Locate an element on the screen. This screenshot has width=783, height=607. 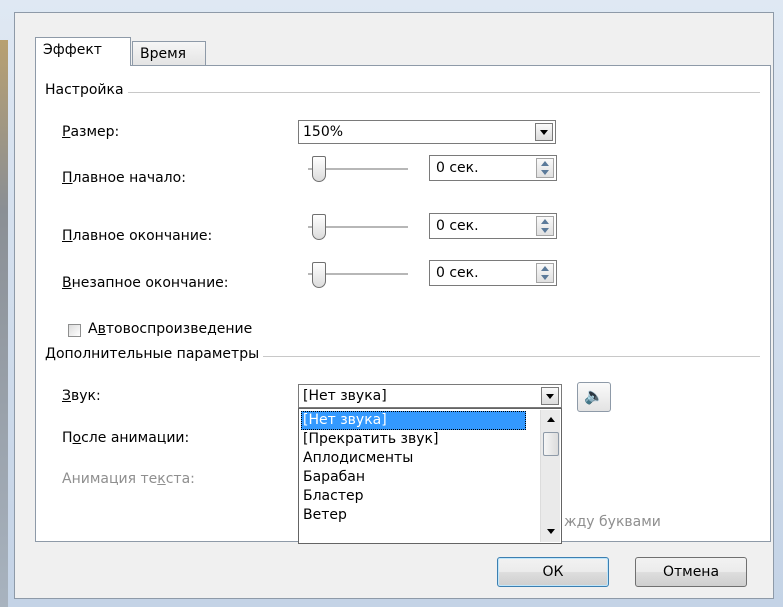
scroll-down-arrow-icon is located at coordinates (551, 532).